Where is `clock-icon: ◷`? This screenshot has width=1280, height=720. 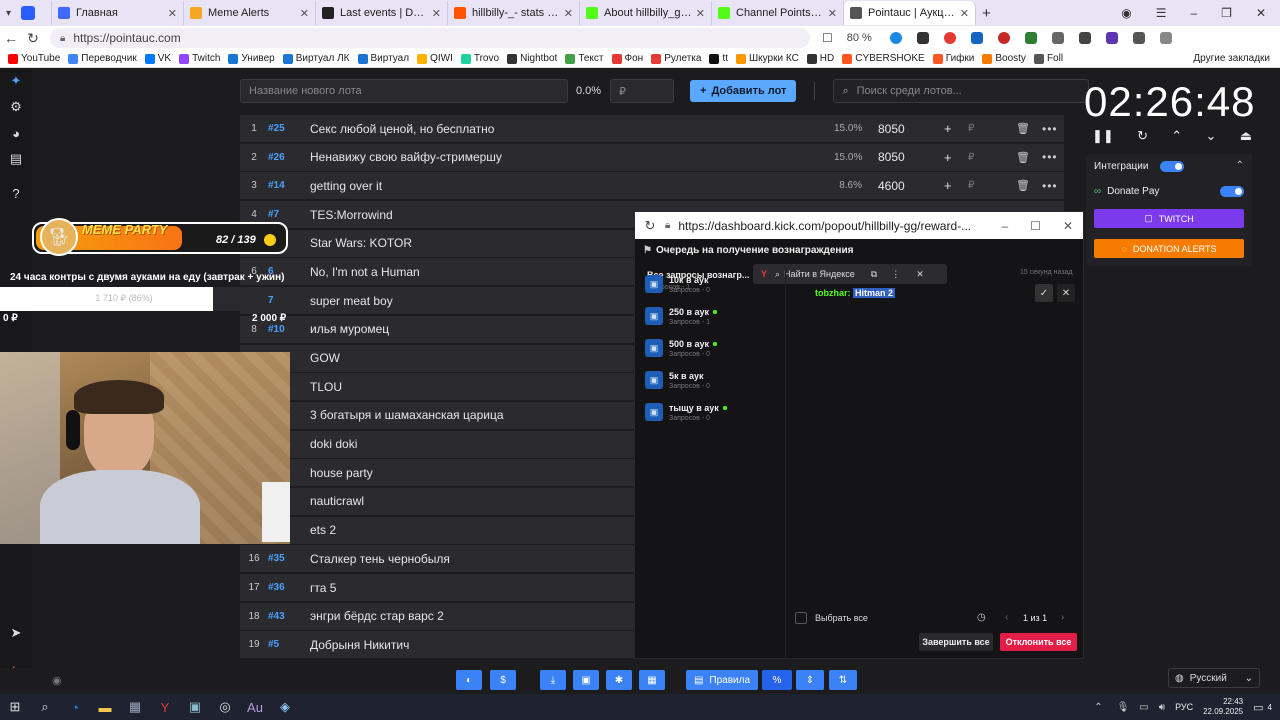 clock-icon: ◷ is located at coordinates (981, 617).